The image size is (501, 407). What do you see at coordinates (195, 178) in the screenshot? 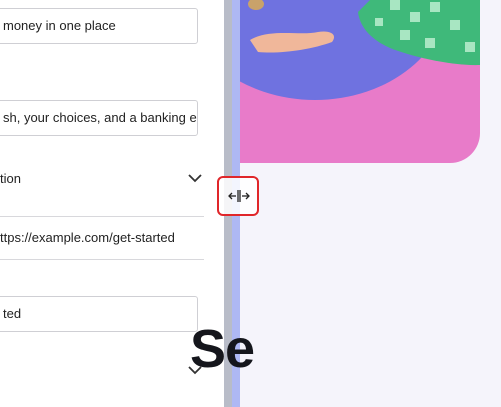
I see `chevron-down-icon` at bounding box center [195, 178].